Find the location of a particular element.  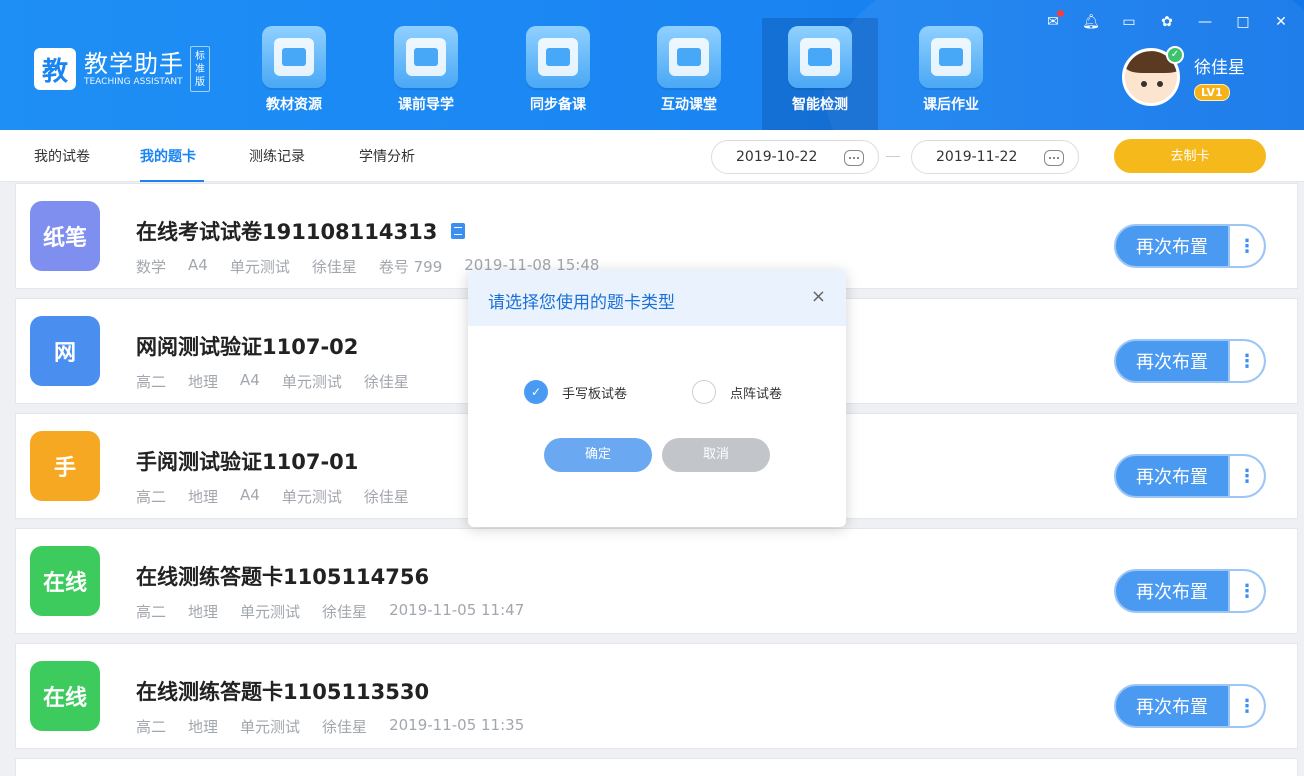

chat-icon: ▭ is located at coordinates (1129, 22).